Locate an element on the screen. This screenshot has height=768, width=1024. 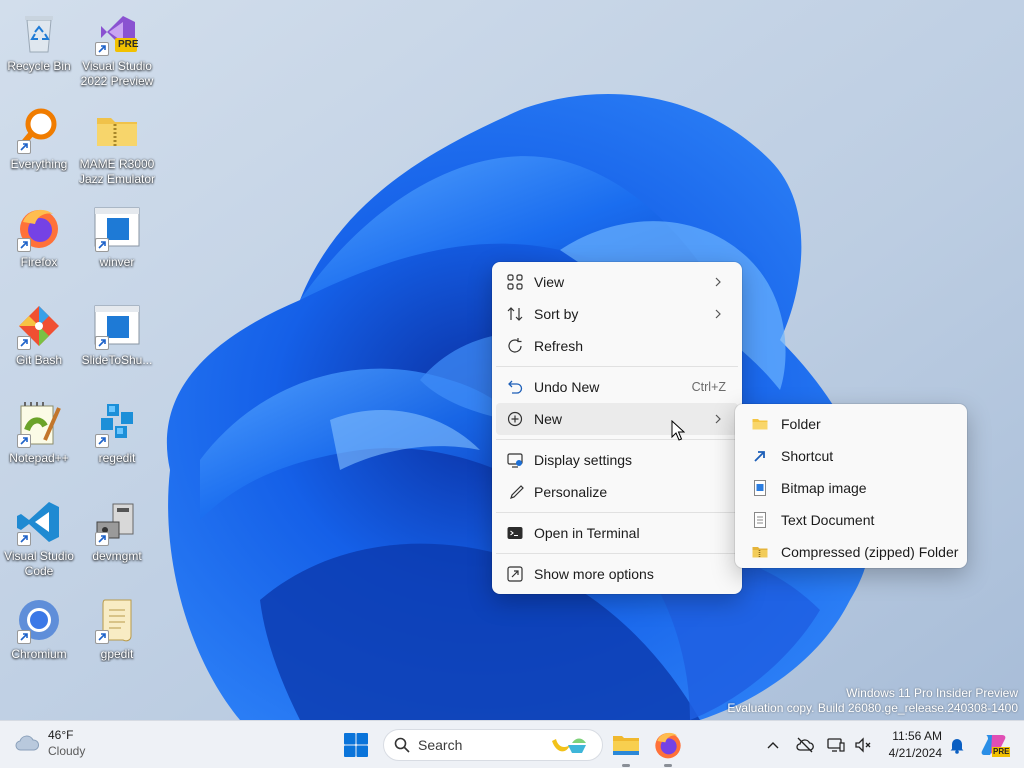
network-icon is located at coordinates (836, 745).